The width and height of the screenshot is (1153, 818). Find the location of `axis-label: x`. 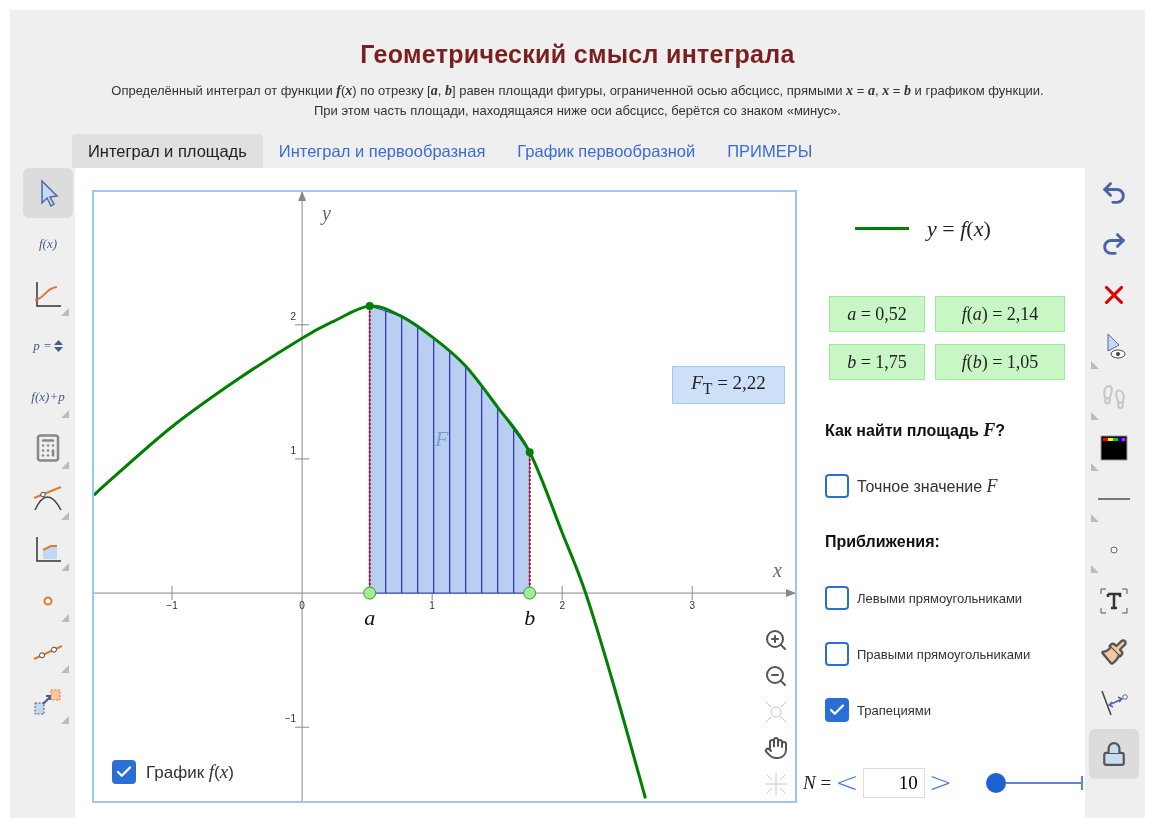

axis-label: x is located at coordinates (777, 570).